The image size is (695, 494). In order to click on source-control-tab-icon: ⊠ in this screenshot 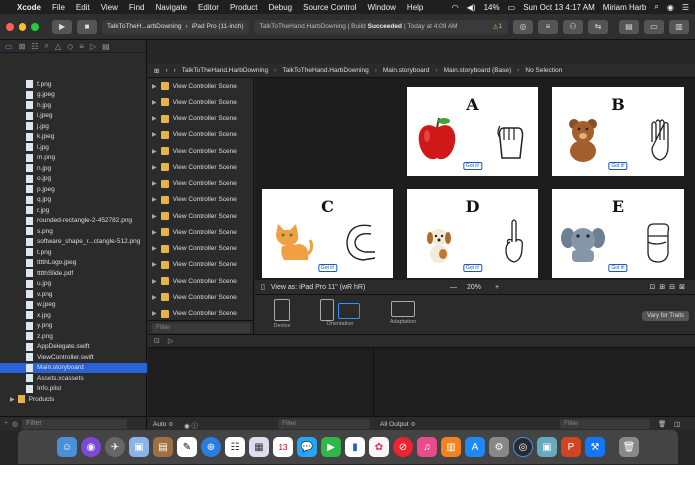, I will do `click(22, 46)`.